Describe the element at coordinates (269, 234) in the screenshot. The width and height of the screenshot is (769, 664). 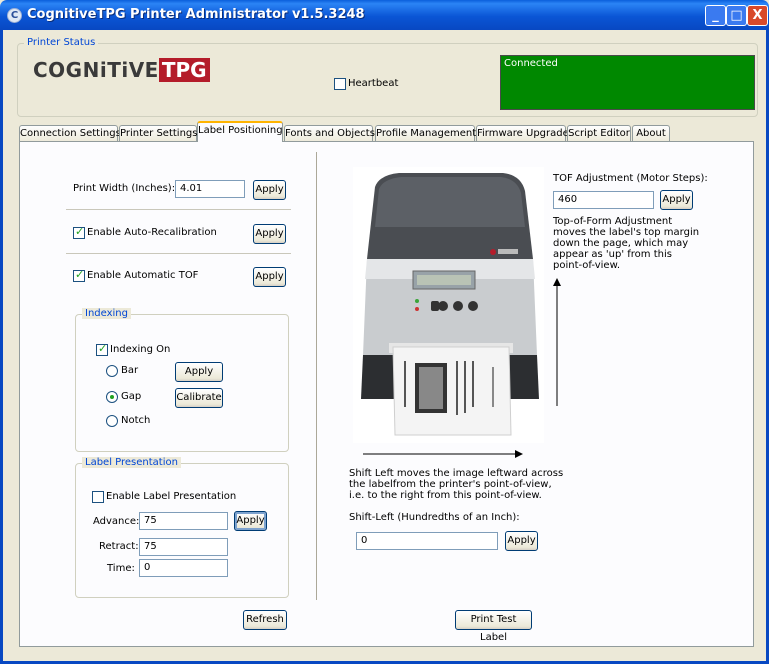
I see `auto-recalibration-apply-button: Apply` at that location.